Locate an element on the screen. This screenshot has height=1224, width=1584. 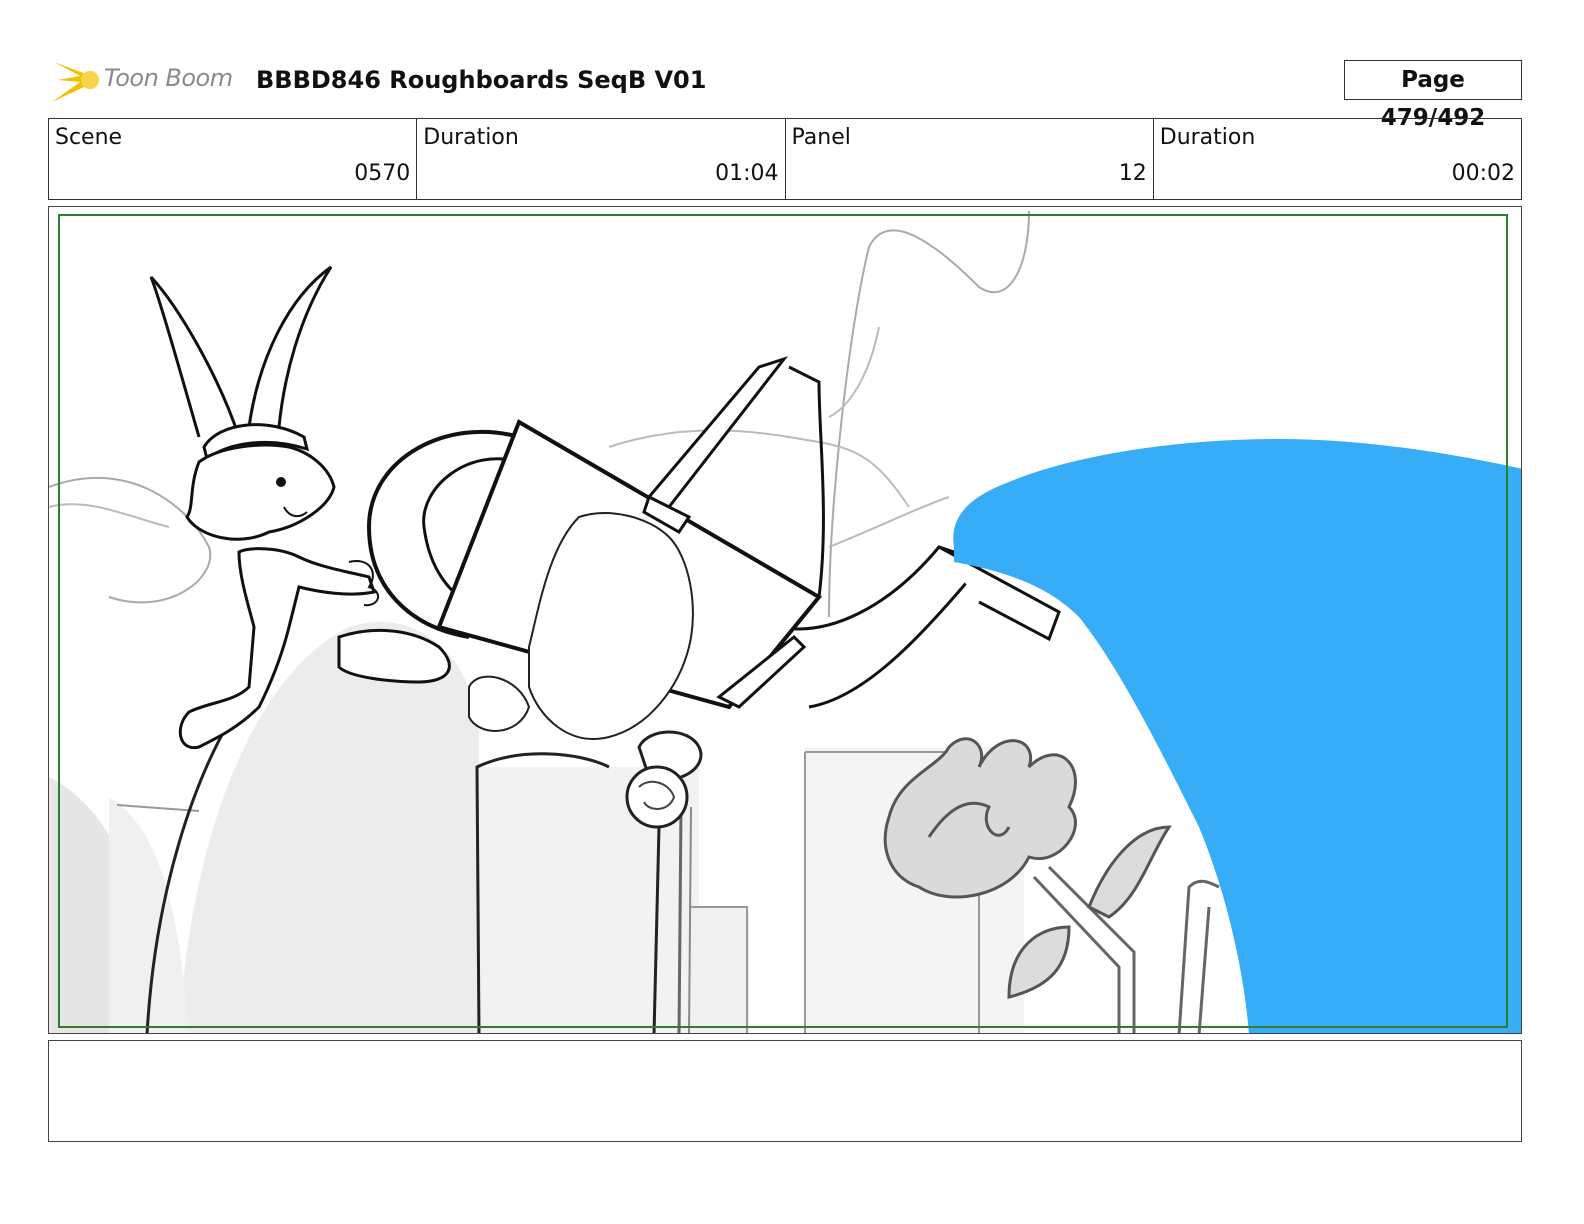
info-cell-panel: Panel 12 is located at coordinates (970, 159).